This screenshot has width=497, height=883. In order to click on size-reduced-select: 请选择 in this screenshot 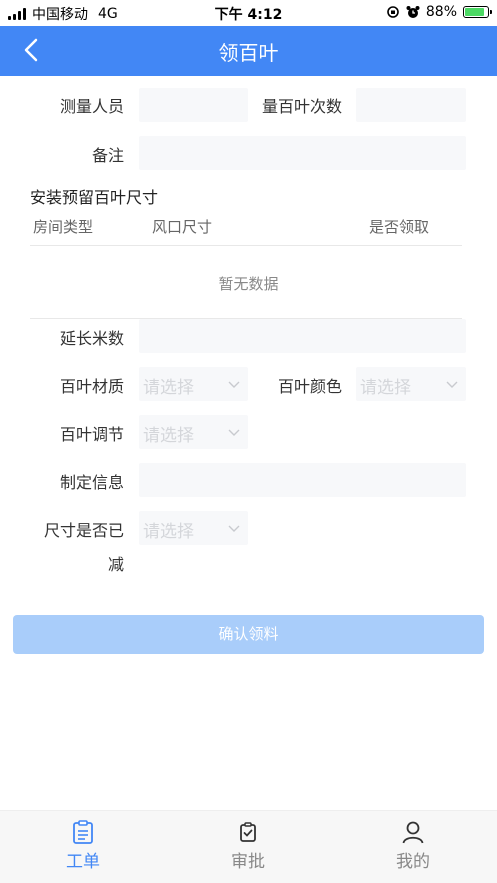, I will do `click(193, 528)`.